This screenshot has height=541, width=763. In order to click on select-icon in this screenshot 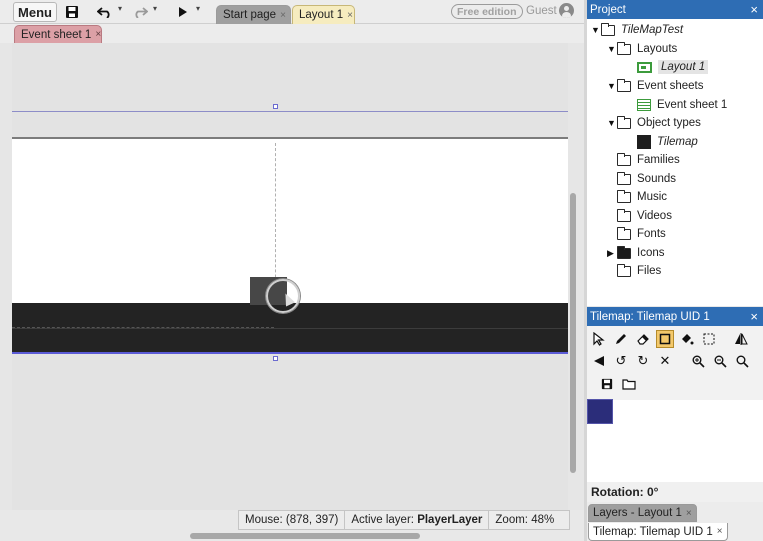, I will do `click(599, 339)`.